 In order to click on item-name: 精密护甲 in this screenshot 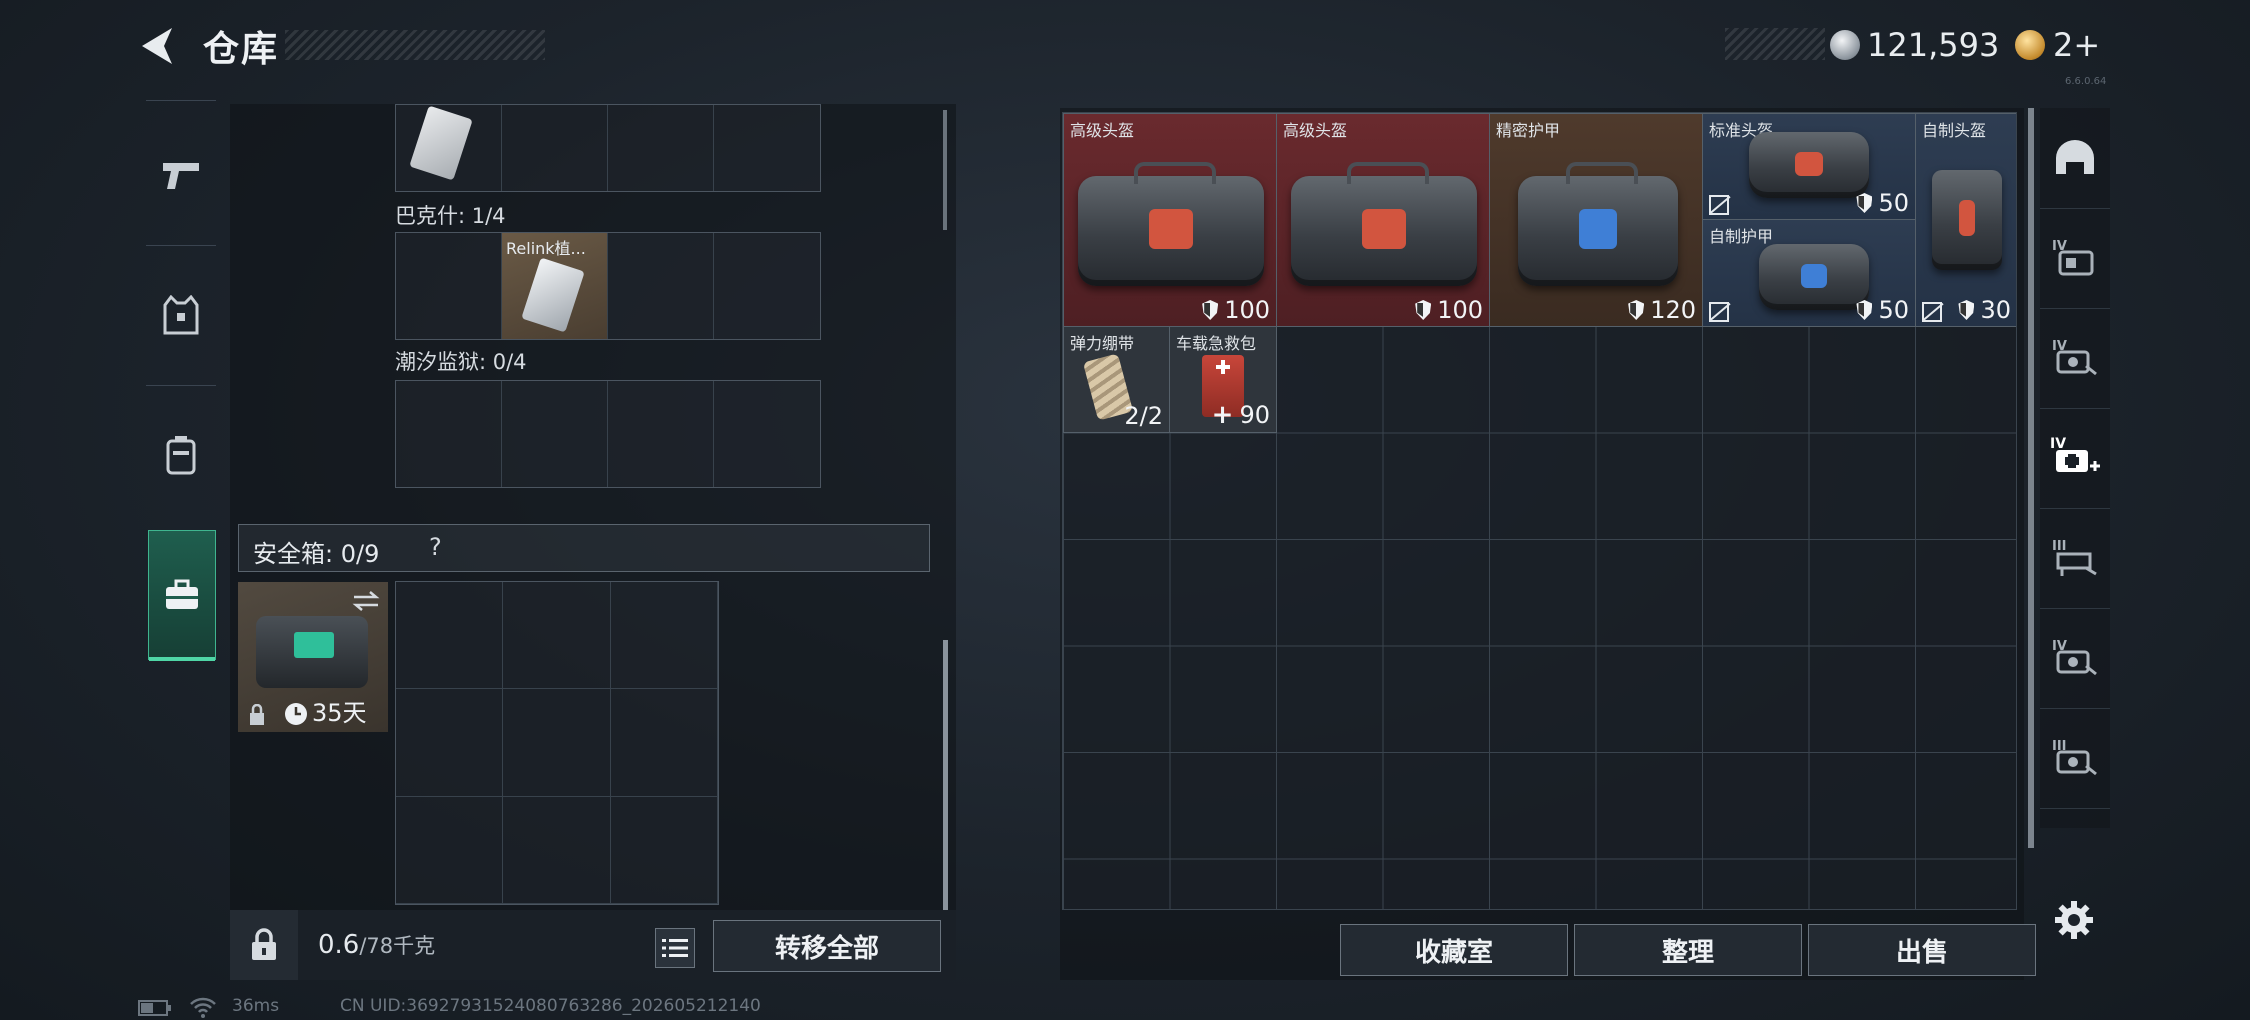, I will do `click(1528, 130)`.